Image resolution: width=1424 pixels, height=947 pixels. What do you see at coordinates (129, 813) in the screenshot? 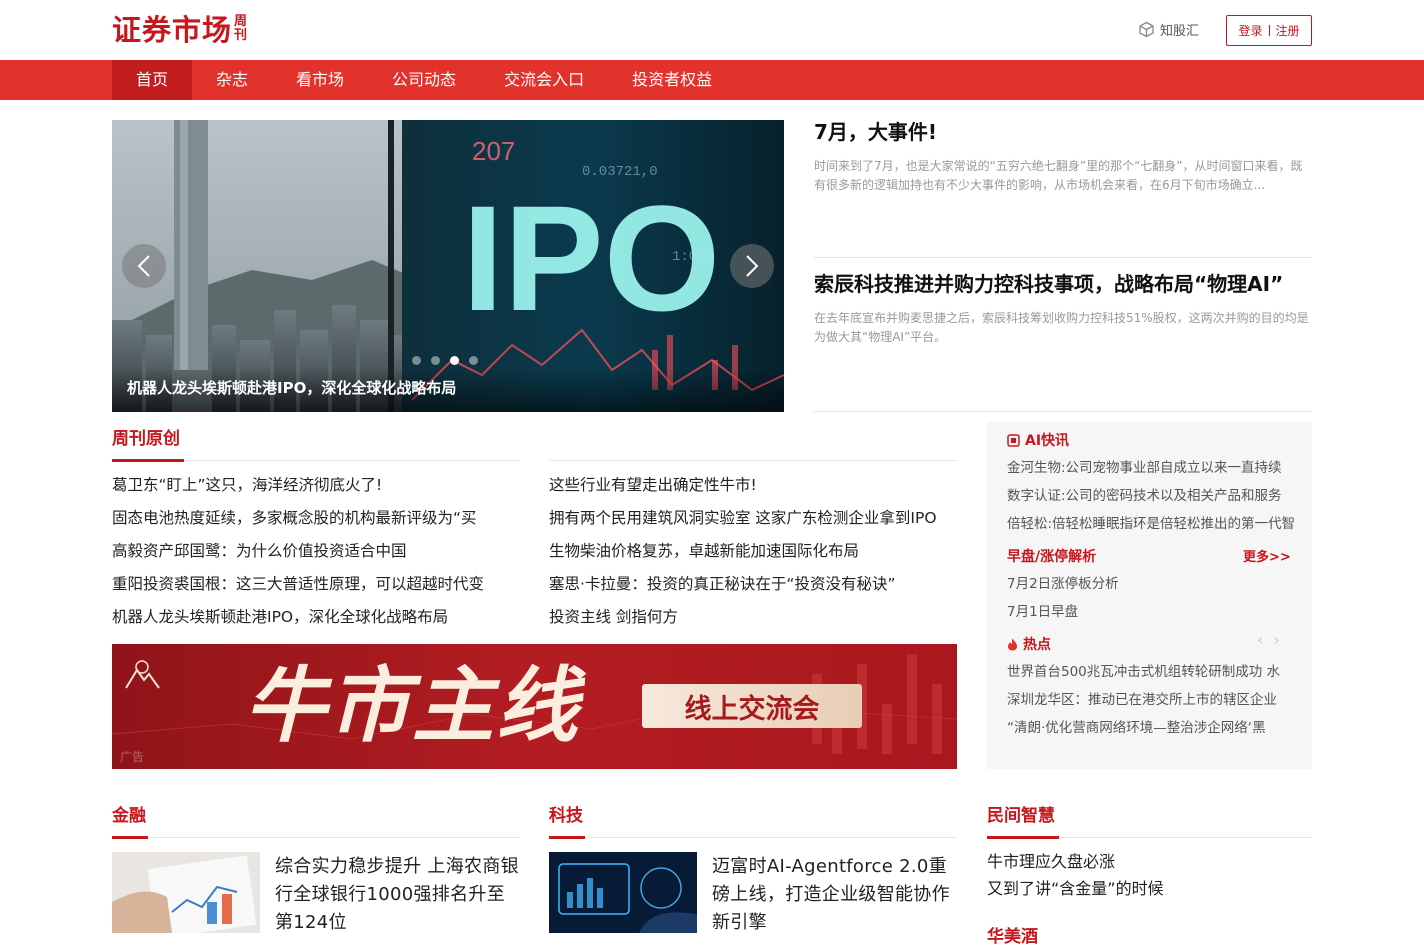
I see `section-title-finance: 金融` at bounding box center [129, 813].